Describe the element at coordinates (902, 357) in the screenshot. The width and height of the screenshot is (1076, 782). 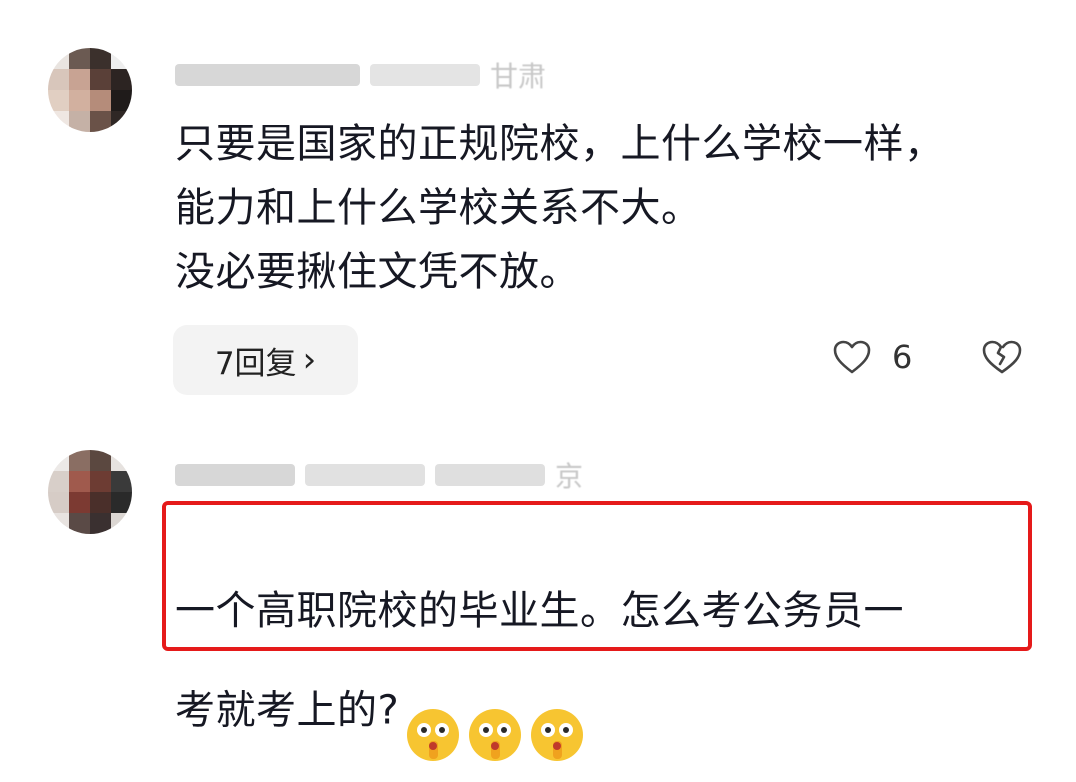
I see `like-count: 6` at that location.